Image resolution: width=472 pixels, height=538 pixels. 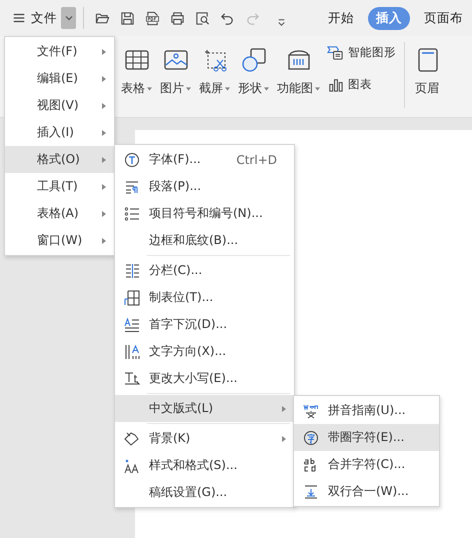 What do you see at coordinates (427, 66) in the screenshot?
I see `ribbon-button: 页眉` at bounding box center [427, 66].